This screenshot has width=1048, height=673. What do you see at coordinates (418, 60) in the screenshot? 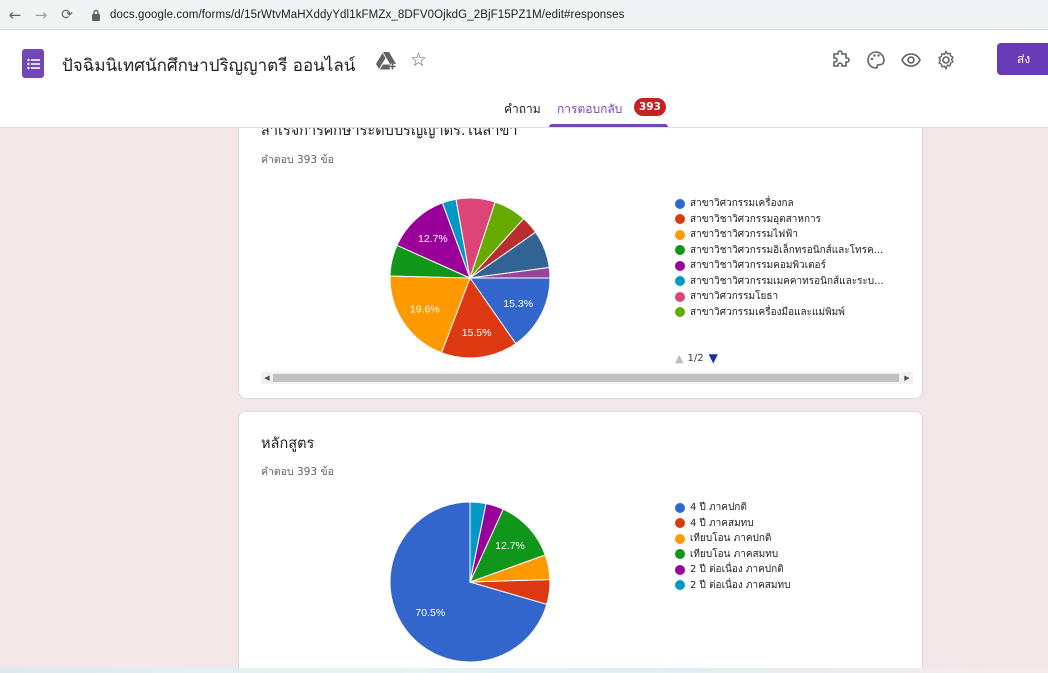
I see `star-icon: ☆` at bounding box center [418, 60].